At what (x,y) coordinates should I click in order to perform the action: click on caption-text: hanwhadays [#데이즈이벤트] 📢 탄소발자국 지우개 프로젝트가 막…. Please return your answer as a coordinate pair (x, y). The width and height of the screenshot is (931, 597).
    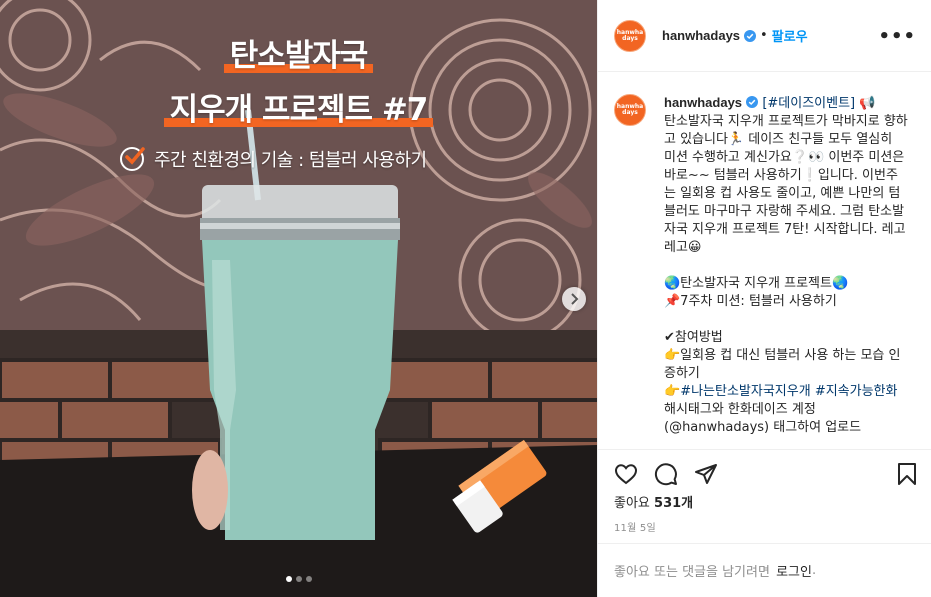
    Looking at the image, I should click on (786, 265).